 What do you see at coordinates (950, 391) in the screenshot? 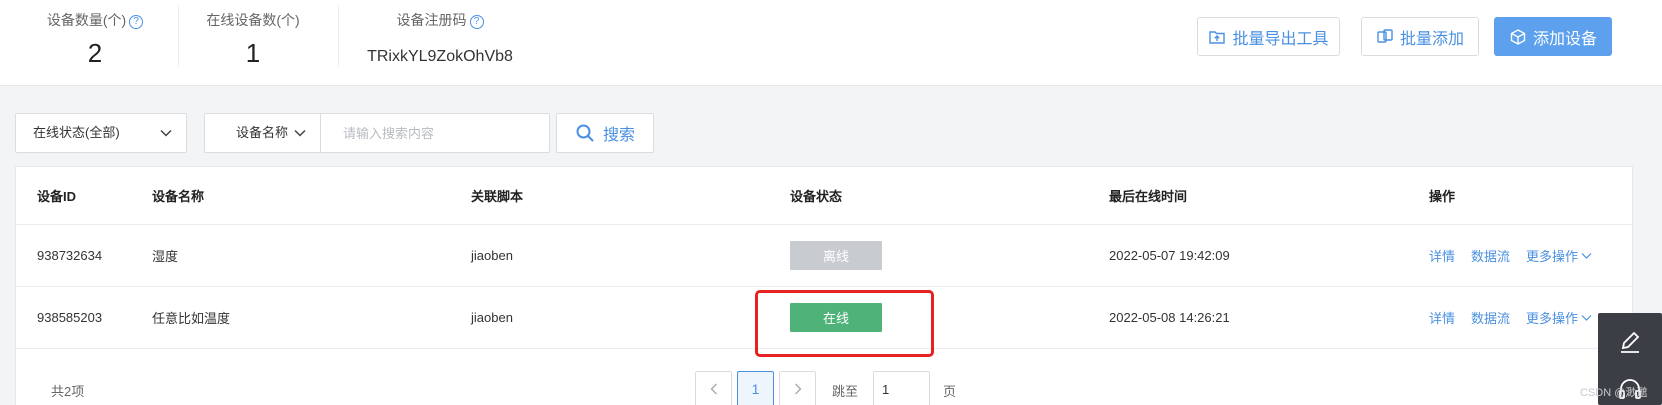
I see `page-suffix-label: 页` at bounding box center [950, 391].